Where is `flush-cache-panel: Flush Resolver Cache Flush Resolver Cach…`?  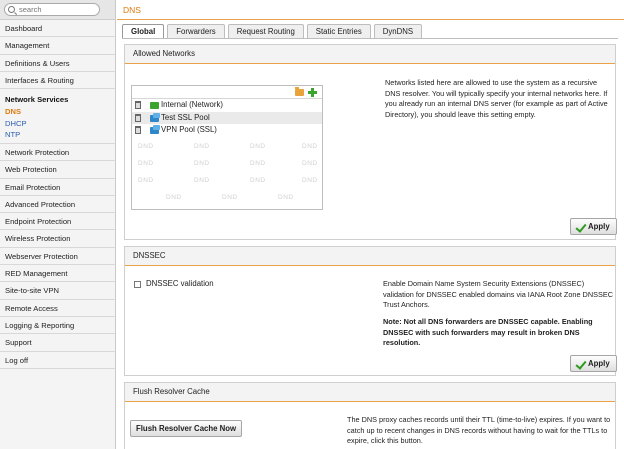 flush-cache-panel: Flush Resolver Cache Flush Resolver Cach… is located at coordinates (370, 415).